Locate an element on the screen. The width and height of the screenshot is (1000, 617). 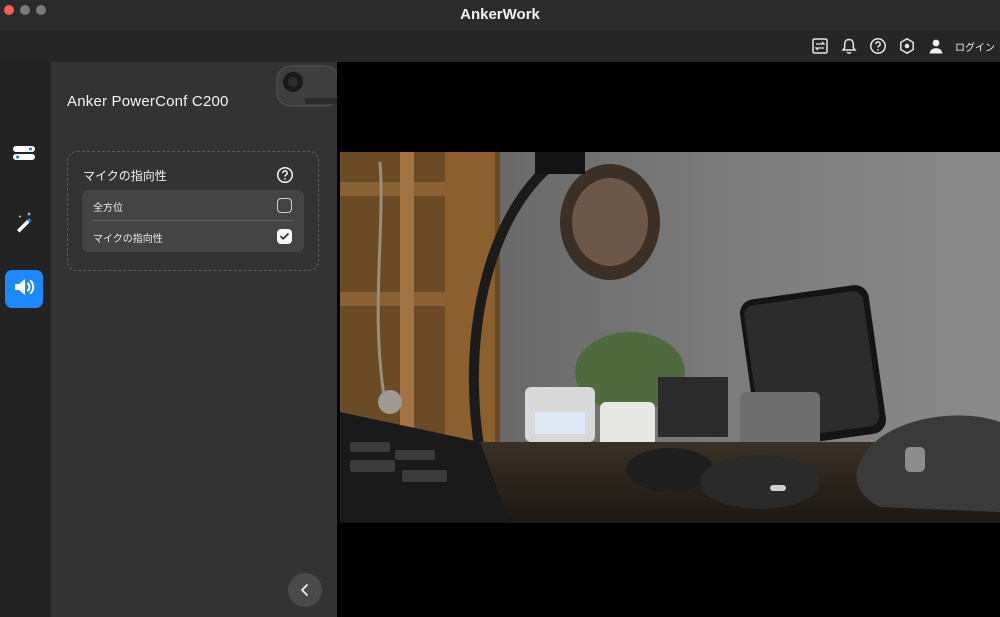
left-nav is located at coordinates (25, 339).